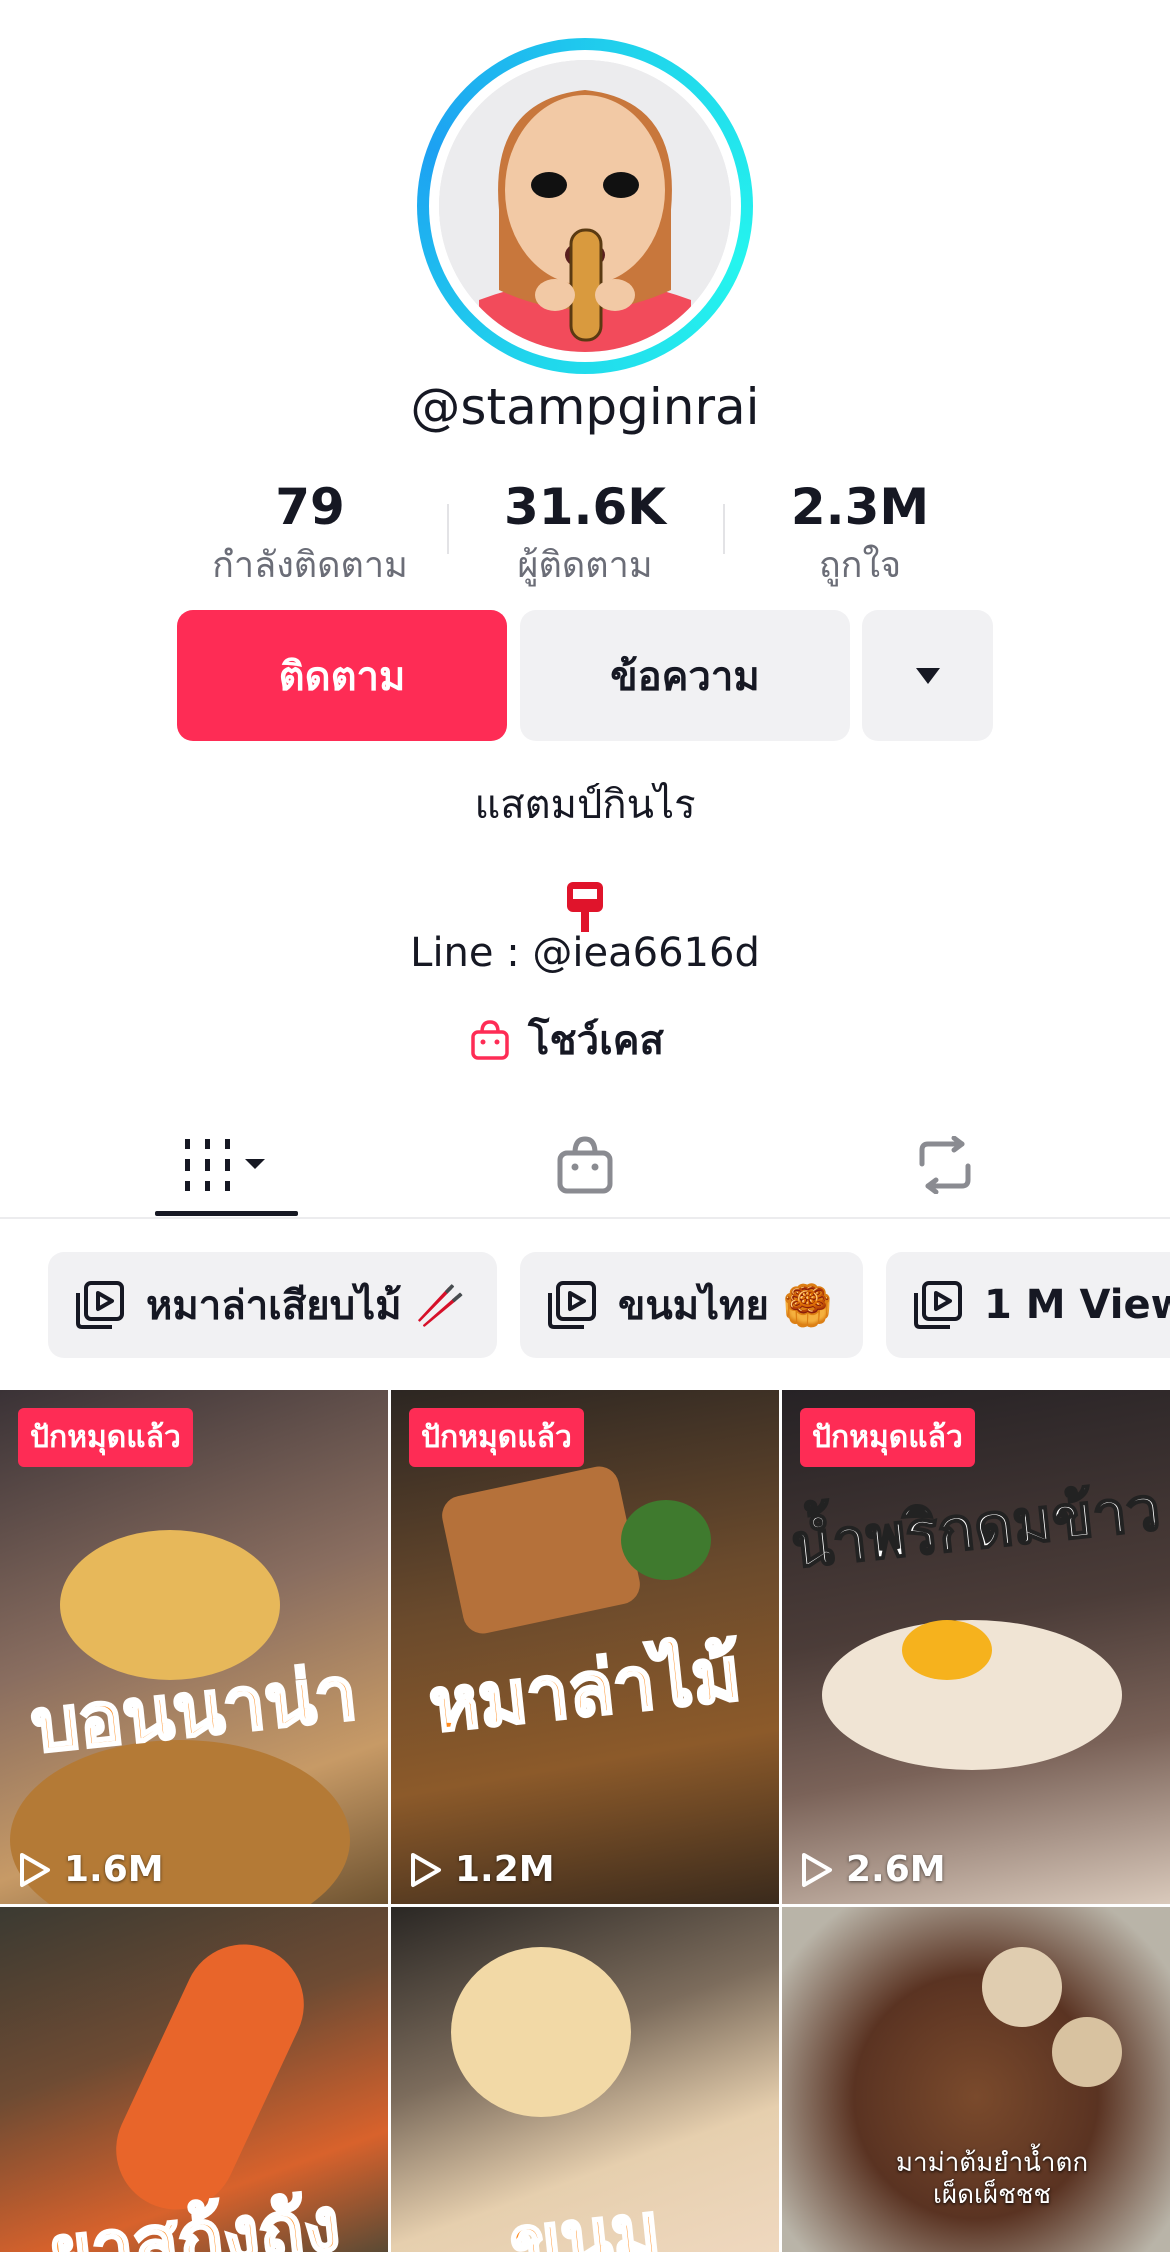 This screenshot has height=2252, width=1170. I want to click on playlist-label: หมาล่าเสียบไม้ 🥢, so click(306, 1306).